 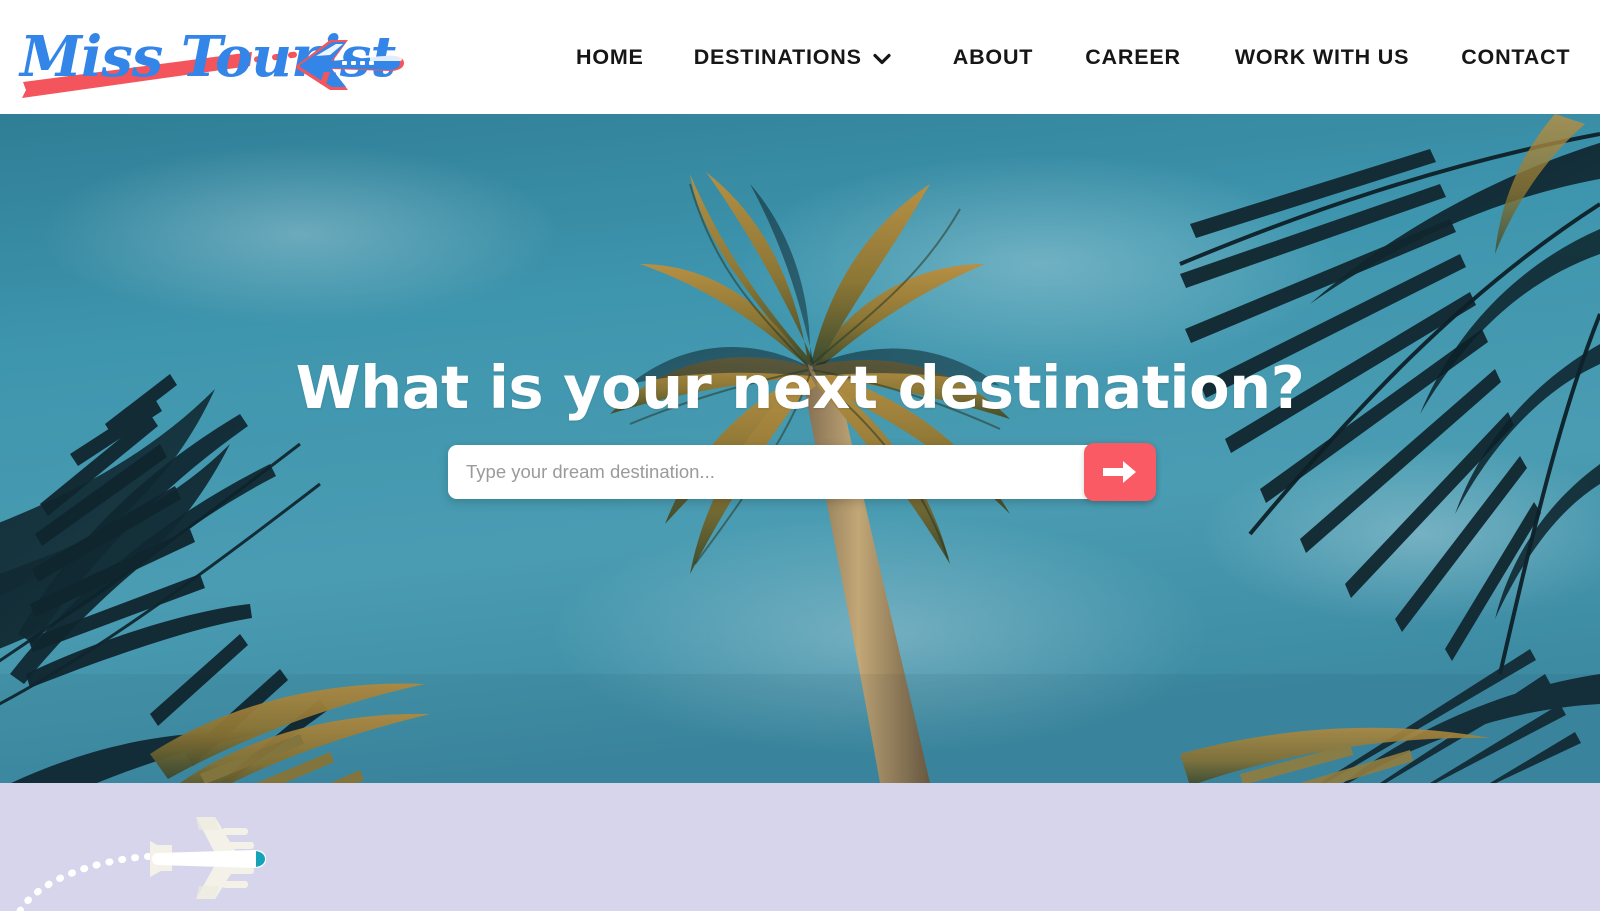 What do you see at coordinates (92, 881) in the screenshot?
I see `flight-trail-icon` at bounding box center [92, 881].